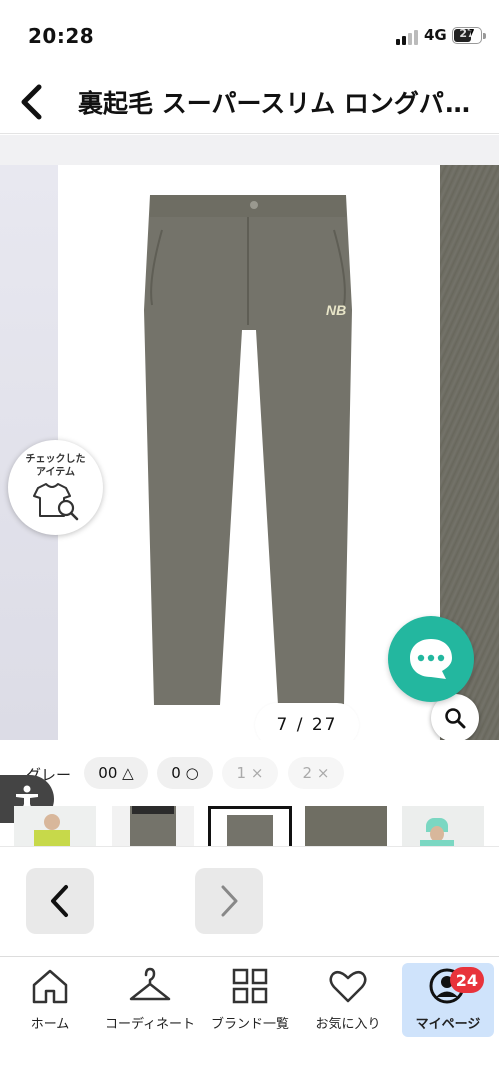 Image resolution: width=499 pixels, height=1080 pixels. Describe the element at coordinates (150, 1024) in the screenshot. I see `nav-label: コーディネート` at that location.